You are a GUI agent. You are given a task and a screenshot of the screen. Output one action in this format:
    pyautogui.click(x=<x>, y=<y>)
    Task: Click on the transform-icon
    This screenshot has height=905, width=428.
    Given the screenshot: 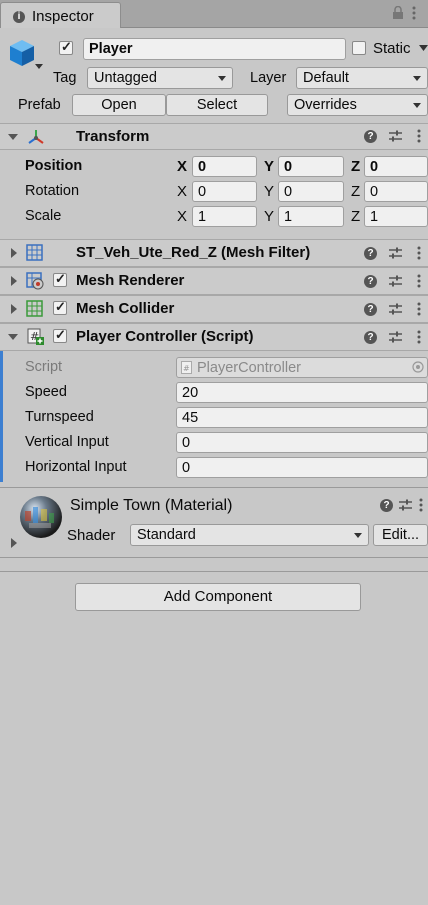 What is the action you would take?
    pyautogui.click(x=36, y=137)
    